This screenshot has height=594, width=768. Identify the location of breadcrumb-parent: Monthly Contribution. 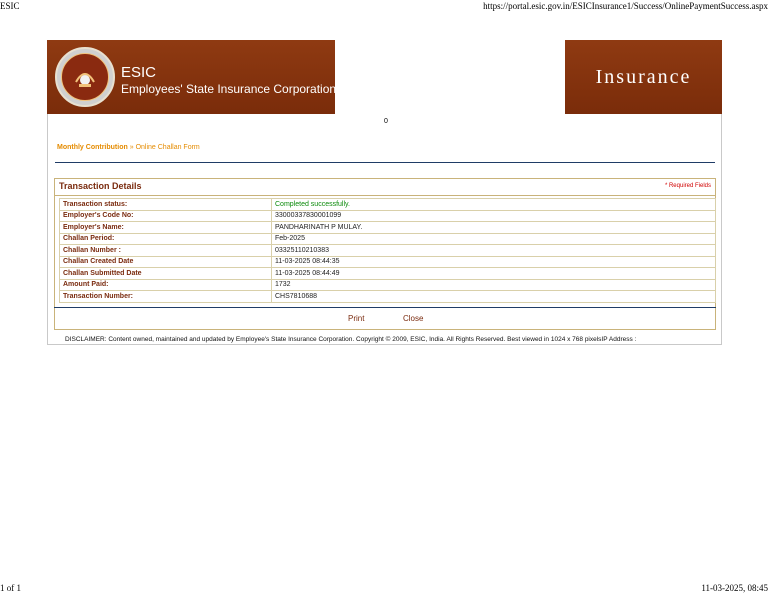
(92, 147).